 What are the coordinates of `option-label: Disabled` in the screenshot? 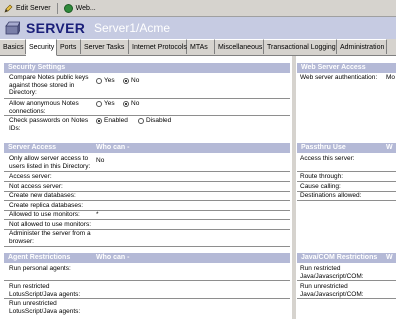 It's located at (159, 120).